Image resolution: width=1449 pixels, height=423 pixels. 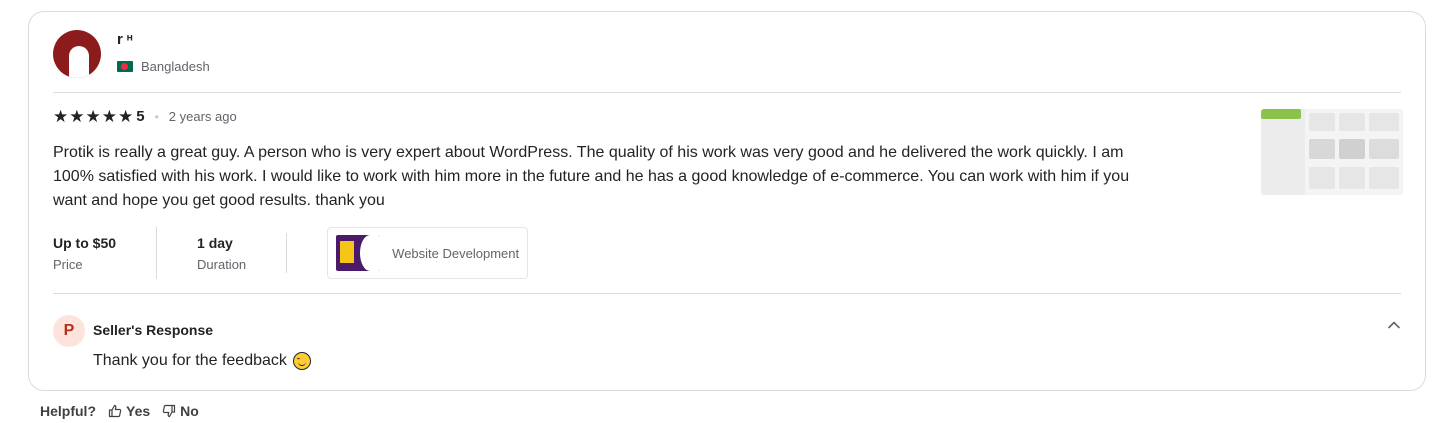 I want to click on gig-thumbnail, so click(x=358, y=253).